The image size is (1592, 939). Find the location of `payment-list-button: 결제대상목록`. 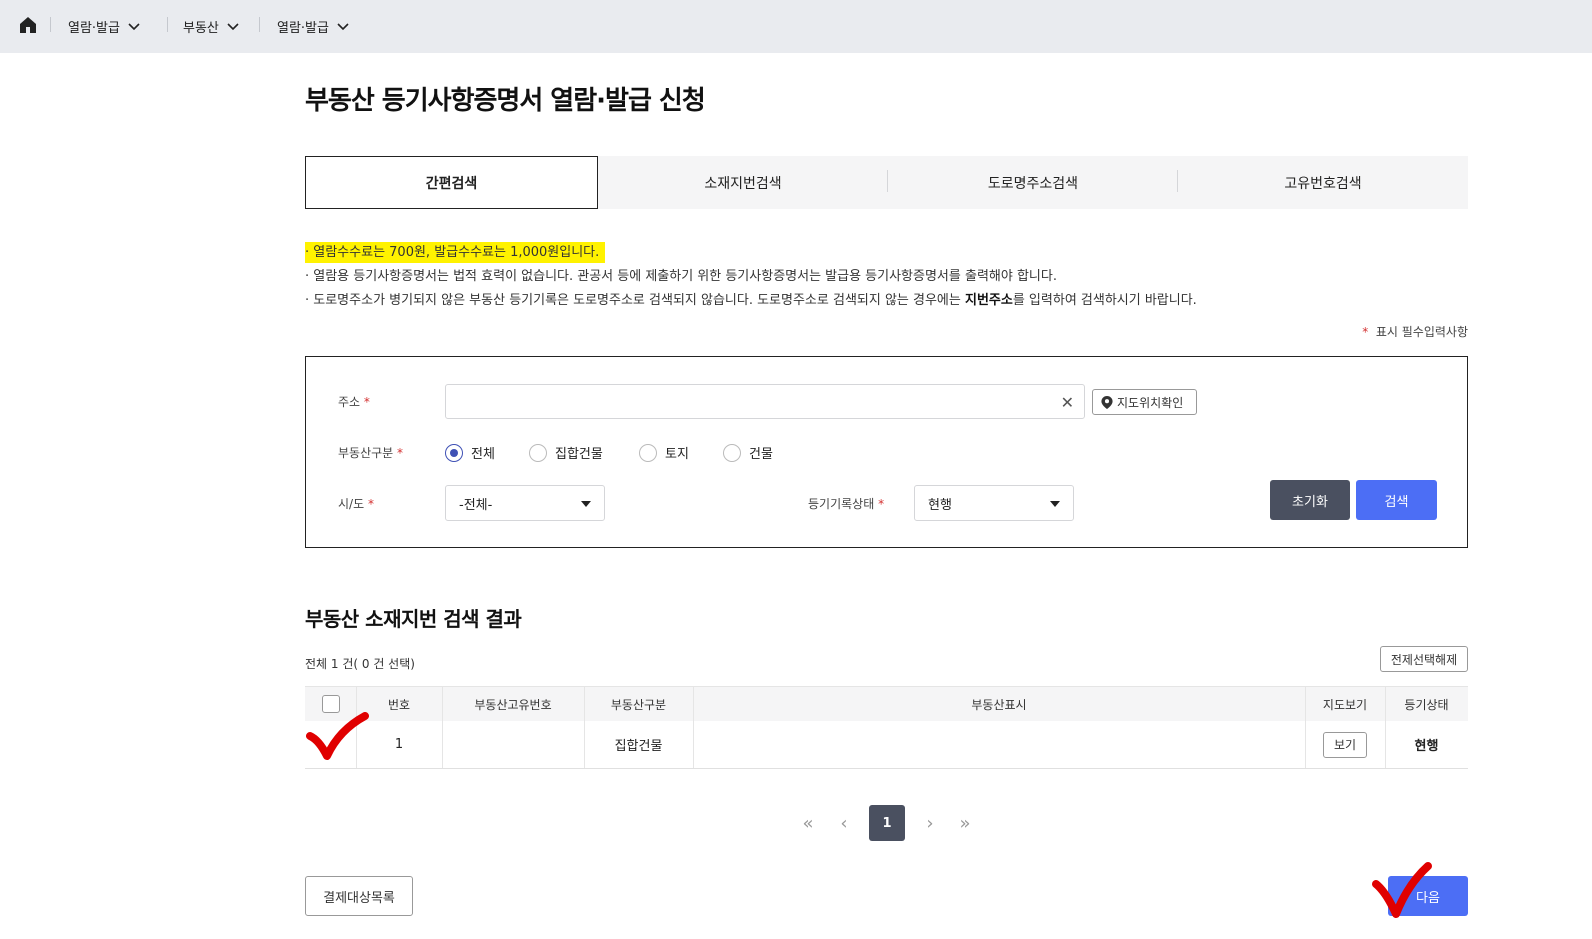

payment-list-button: 결제대상목록 is located at coordinates (359, 896).